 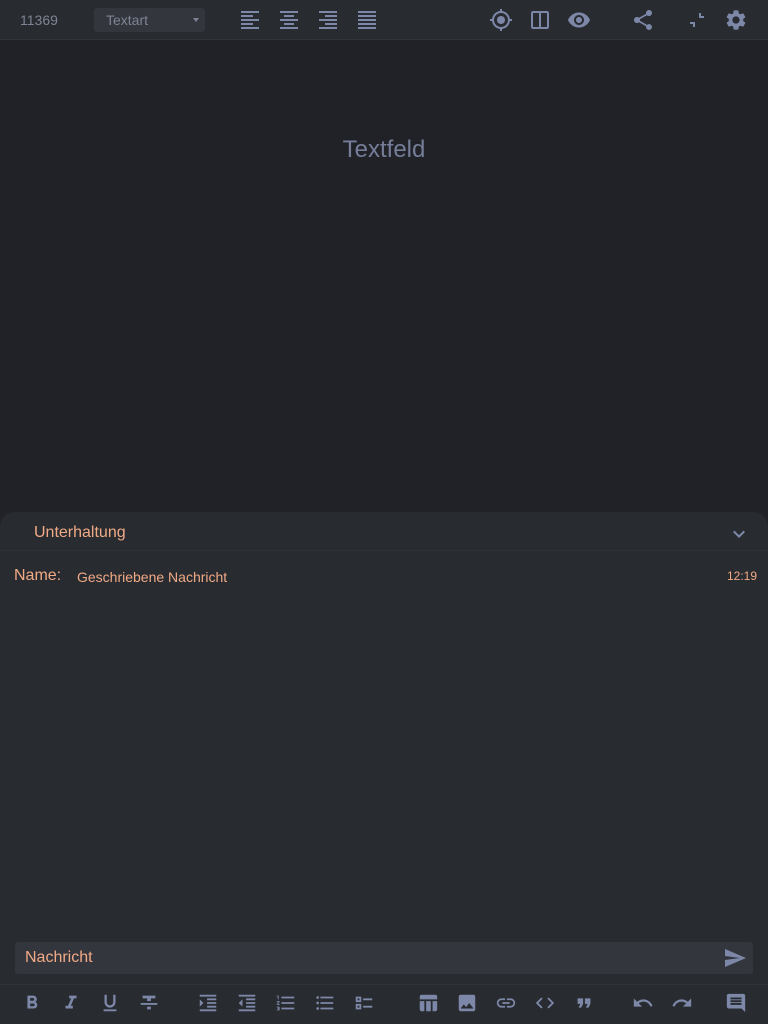 What do you see at coordinates (643, 1003) in the screenshot?
I see `undo-icon` at bounding box center [643, 1003].